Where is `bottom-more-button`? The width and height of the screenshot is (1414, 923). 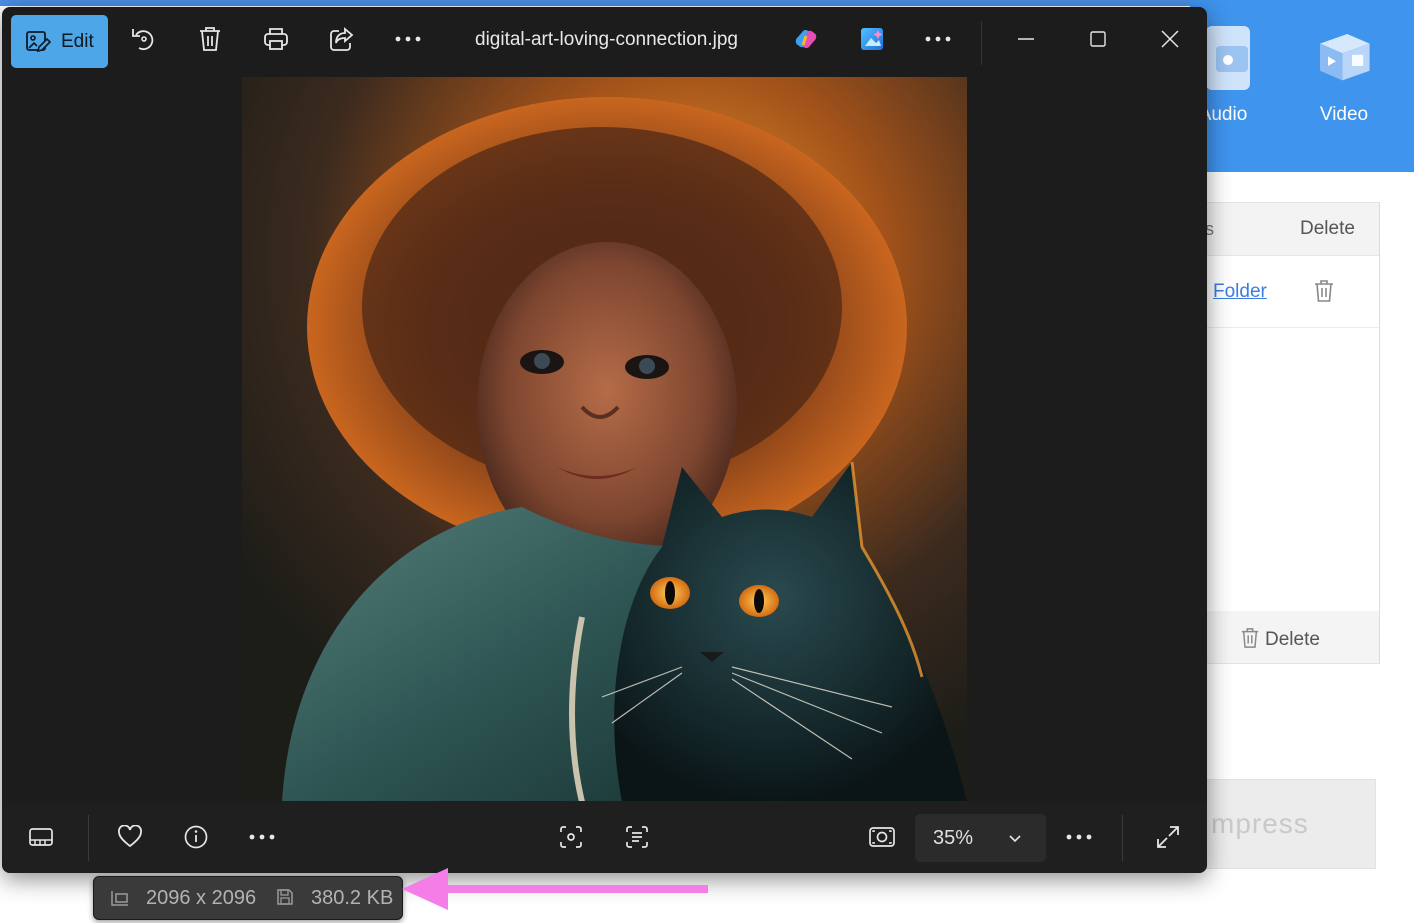 bottom-more-button is located at coordinates (262, 837).